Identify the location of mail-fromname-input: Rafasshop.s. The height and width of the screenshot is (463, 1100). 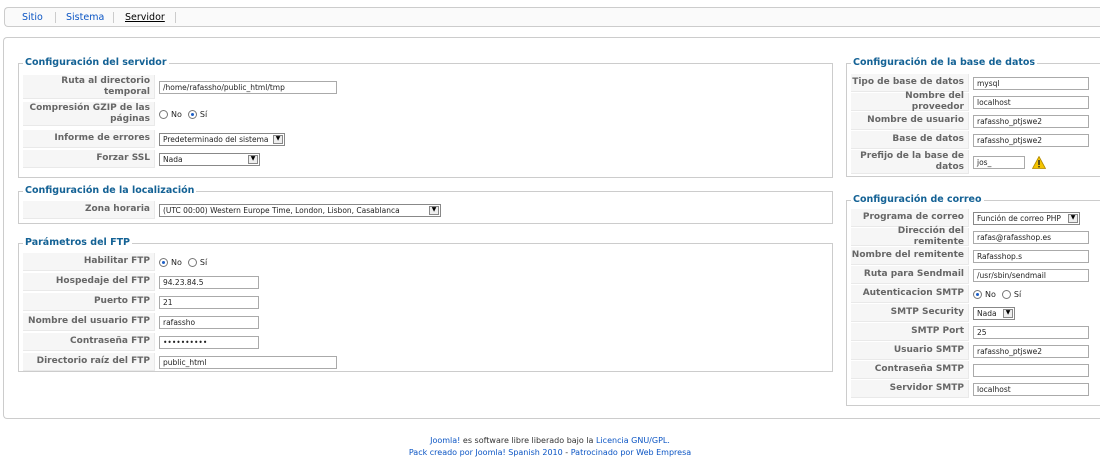
(1031, 256).